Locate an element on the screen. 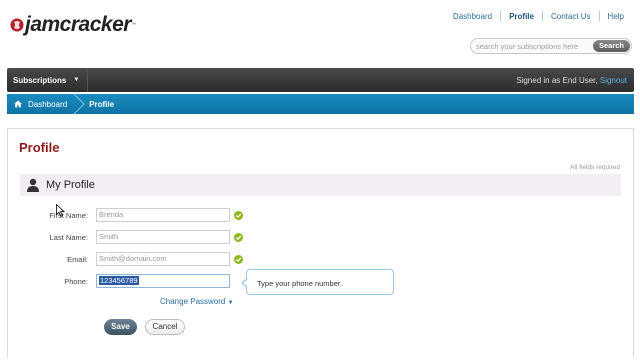  mouse-pointer-icon is located at coordinates (60, 210).